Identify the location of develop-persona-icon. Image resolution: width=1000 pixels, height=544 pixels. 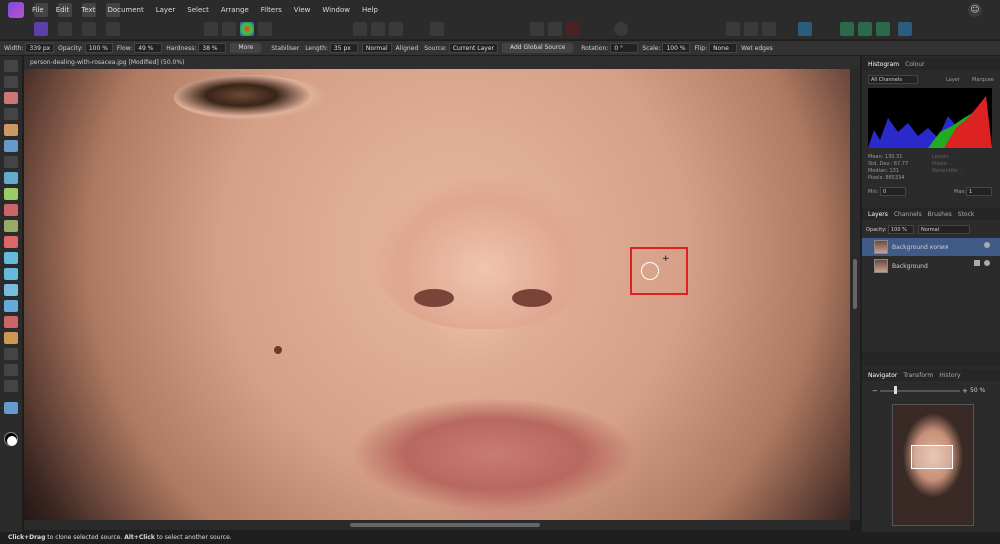
(89, 29).